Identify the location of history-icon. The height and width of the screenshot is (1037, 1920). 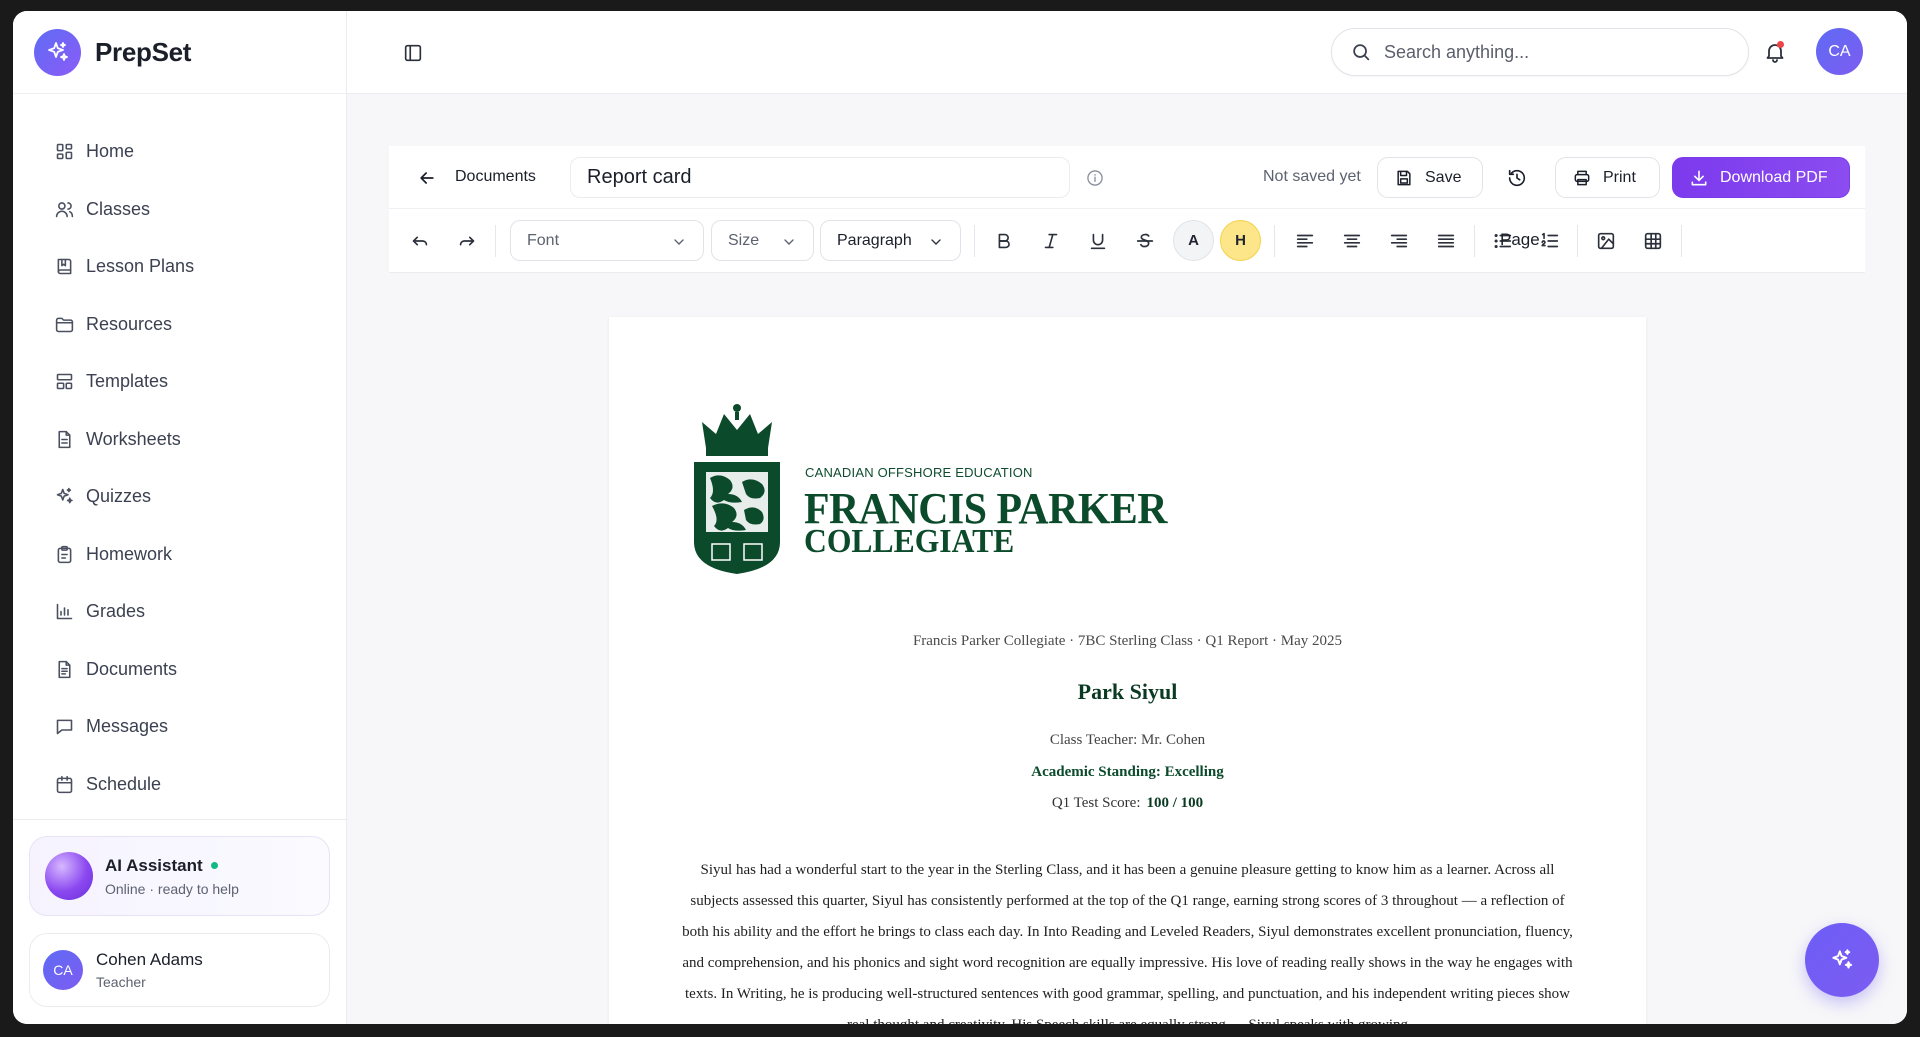
(1517, 178).